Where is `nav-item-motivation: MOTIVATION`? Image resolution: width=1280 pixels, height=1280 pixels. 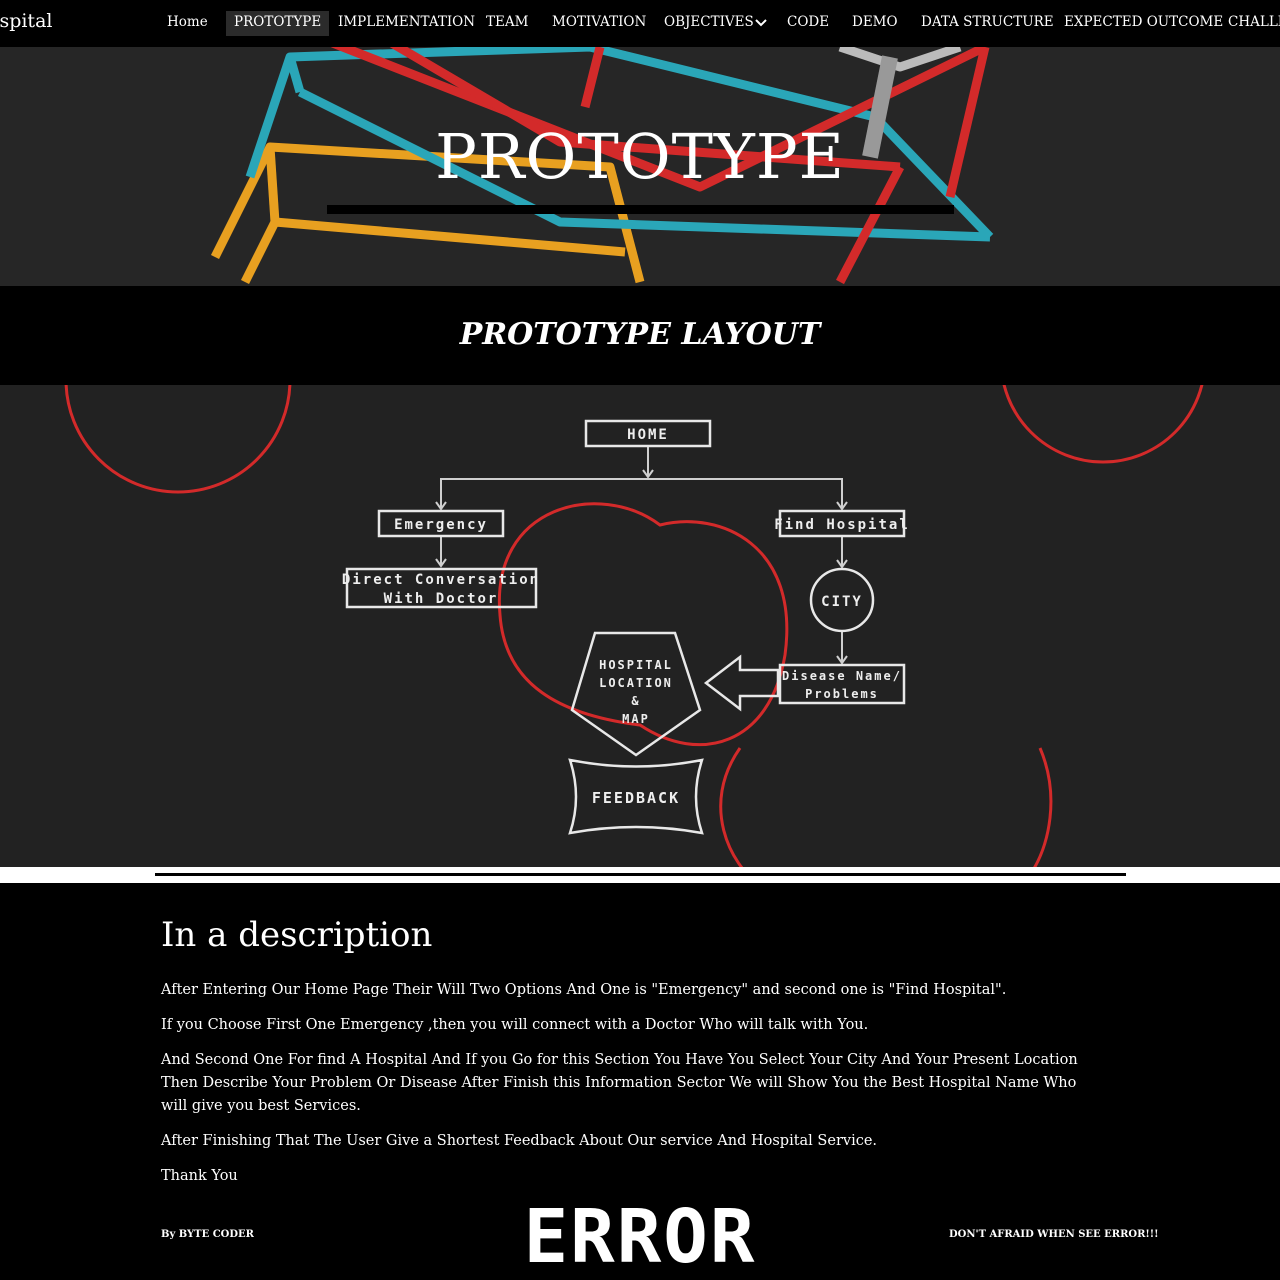 nav-item-motivation: MOTIVATION is located at coordinates (599, 23).